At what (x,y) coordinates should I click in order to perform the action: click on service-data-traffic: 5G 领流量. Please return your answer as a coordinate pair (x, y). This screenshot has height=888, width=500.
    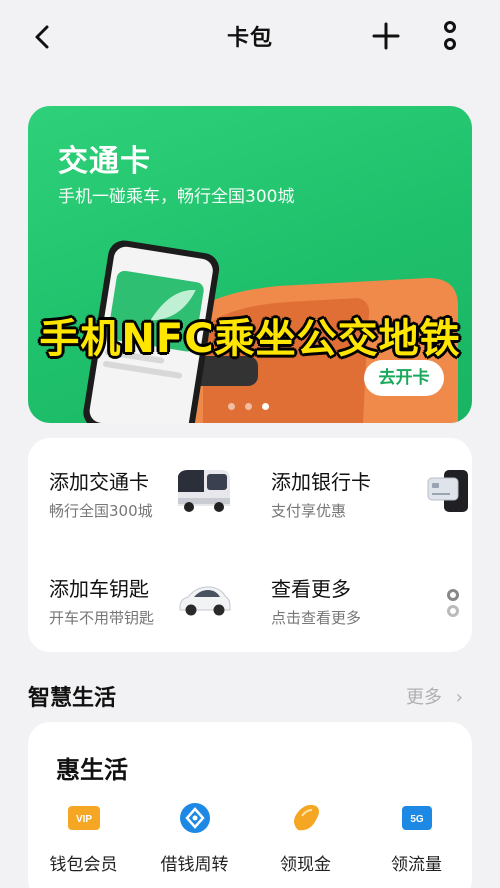
    Looking at the image, I should click on (416, 844).